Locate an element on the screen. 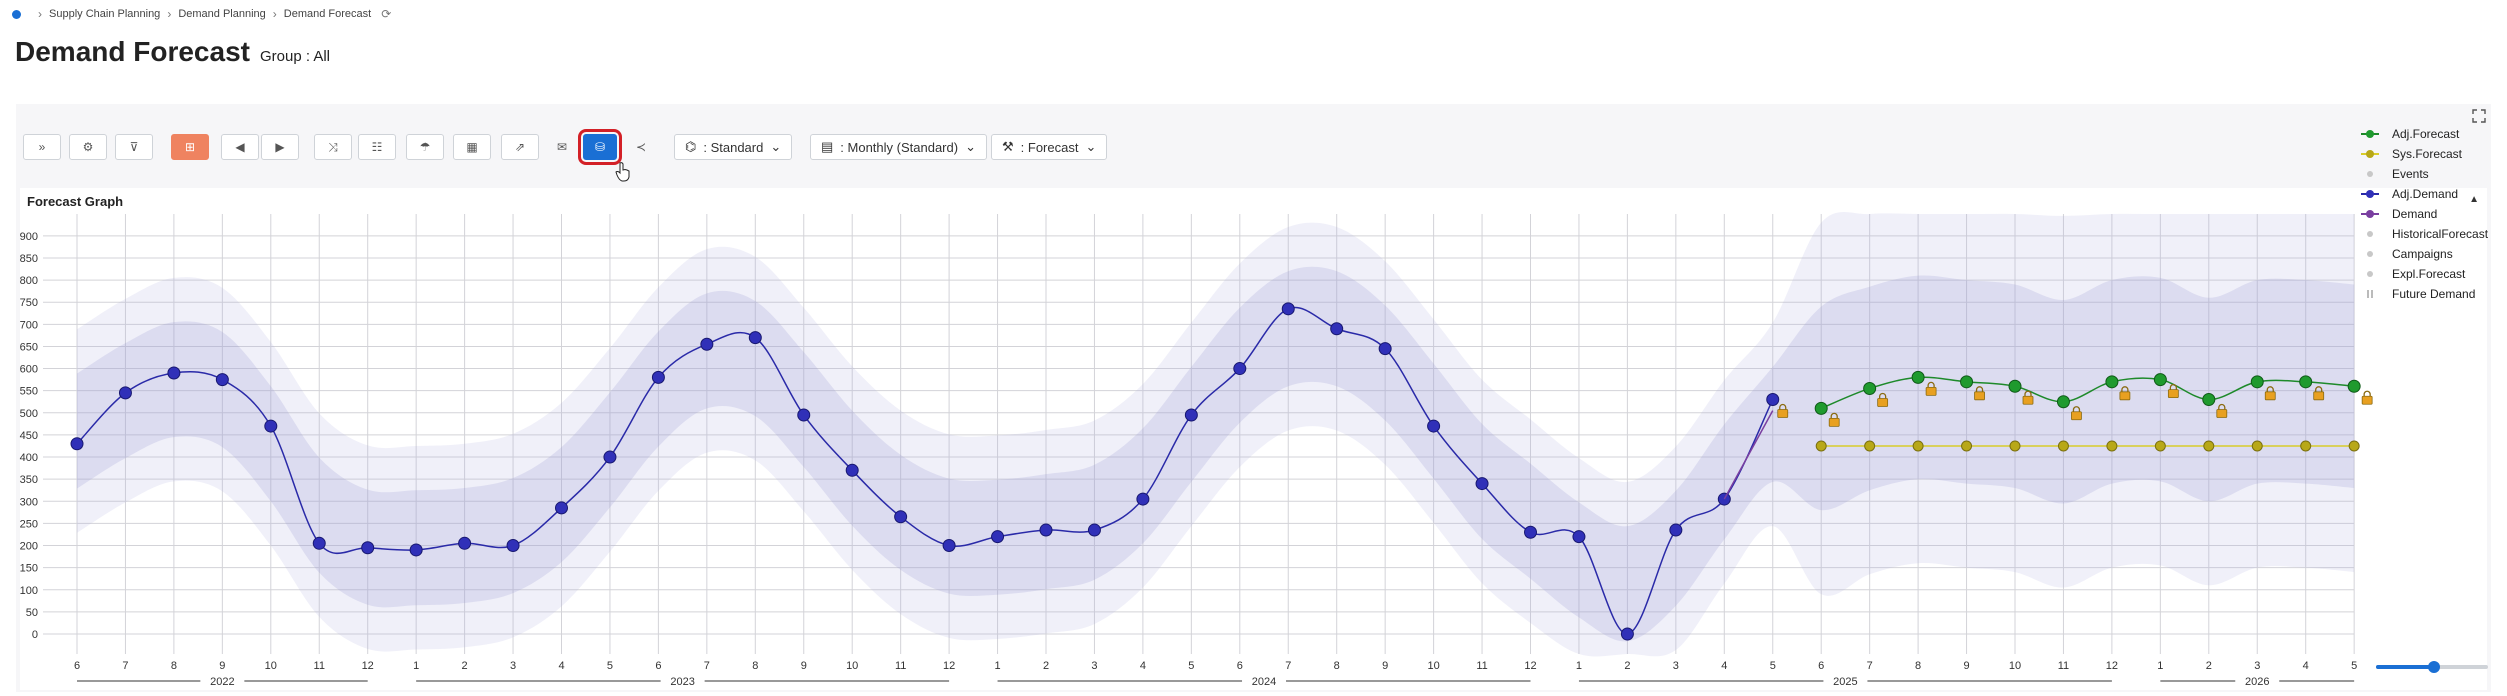 Image resolution: width=2507 pixels, height=696 pixels. year-label: 2026 is located at coordinates (2257, 682).